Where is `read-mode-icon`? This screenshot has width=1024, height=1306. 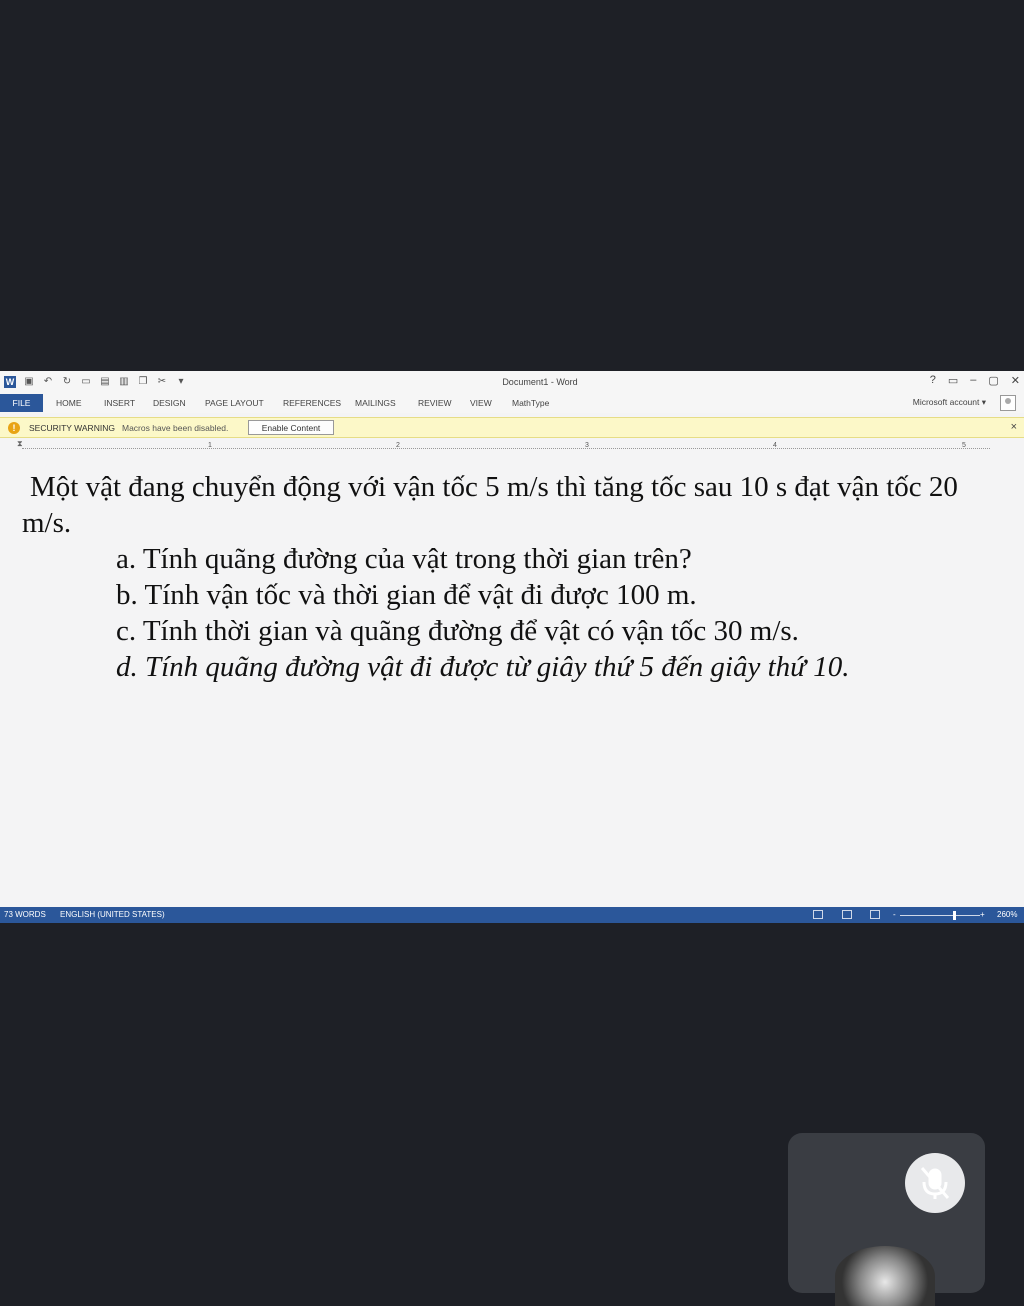
read-mode-icon is located at coordinates (818, 914).